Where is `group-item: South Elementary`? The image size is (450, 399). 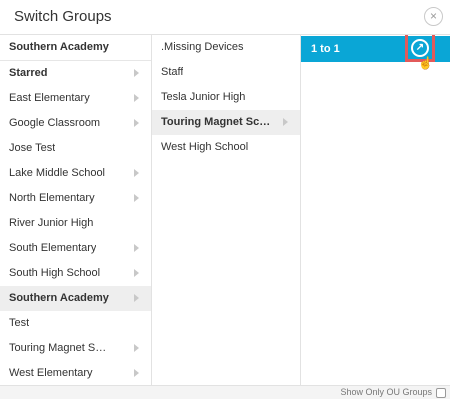 group-item: South Elementary is located at coordinates (75, 248).